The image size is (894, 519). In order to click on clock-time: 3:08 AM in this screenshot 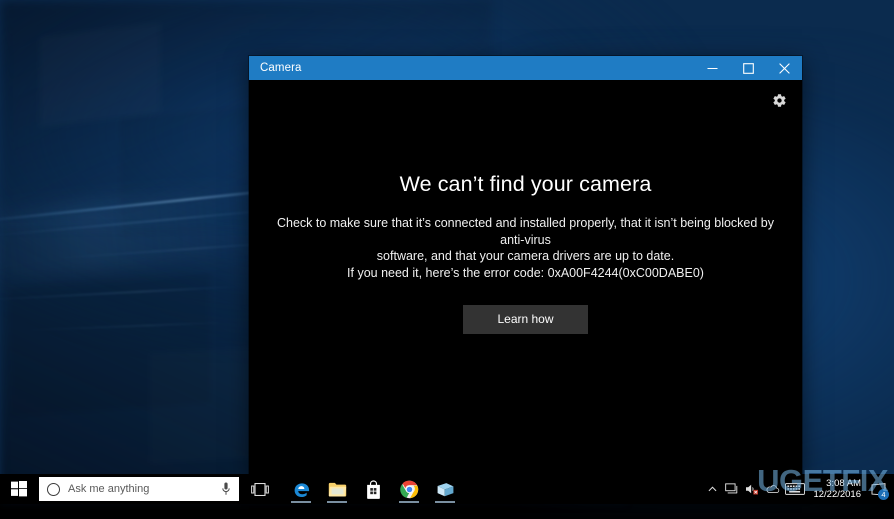, I will do `click(843, 483)`.